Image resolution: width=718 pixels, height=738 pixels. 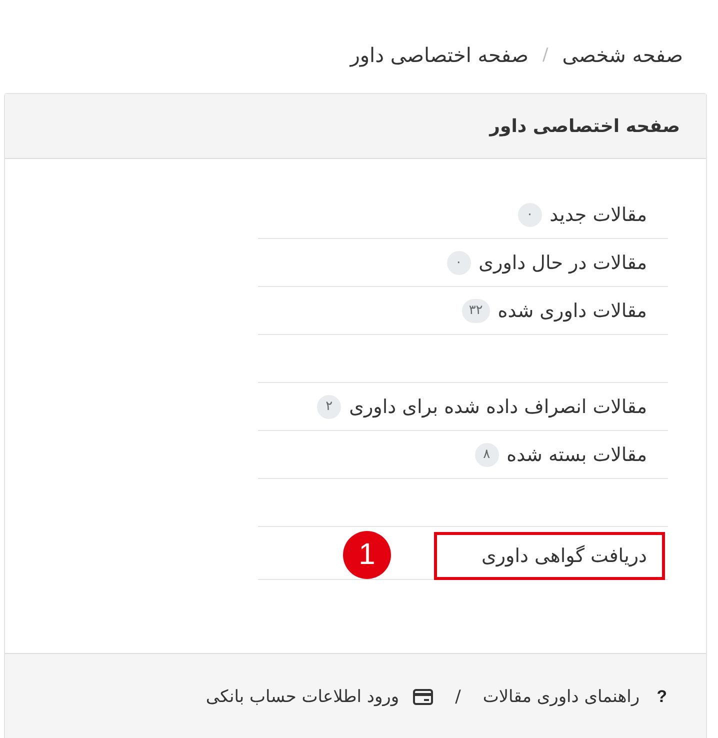 I want to click on footer-link: راهنمای داوری مقالات, so click(x=561, y=697).